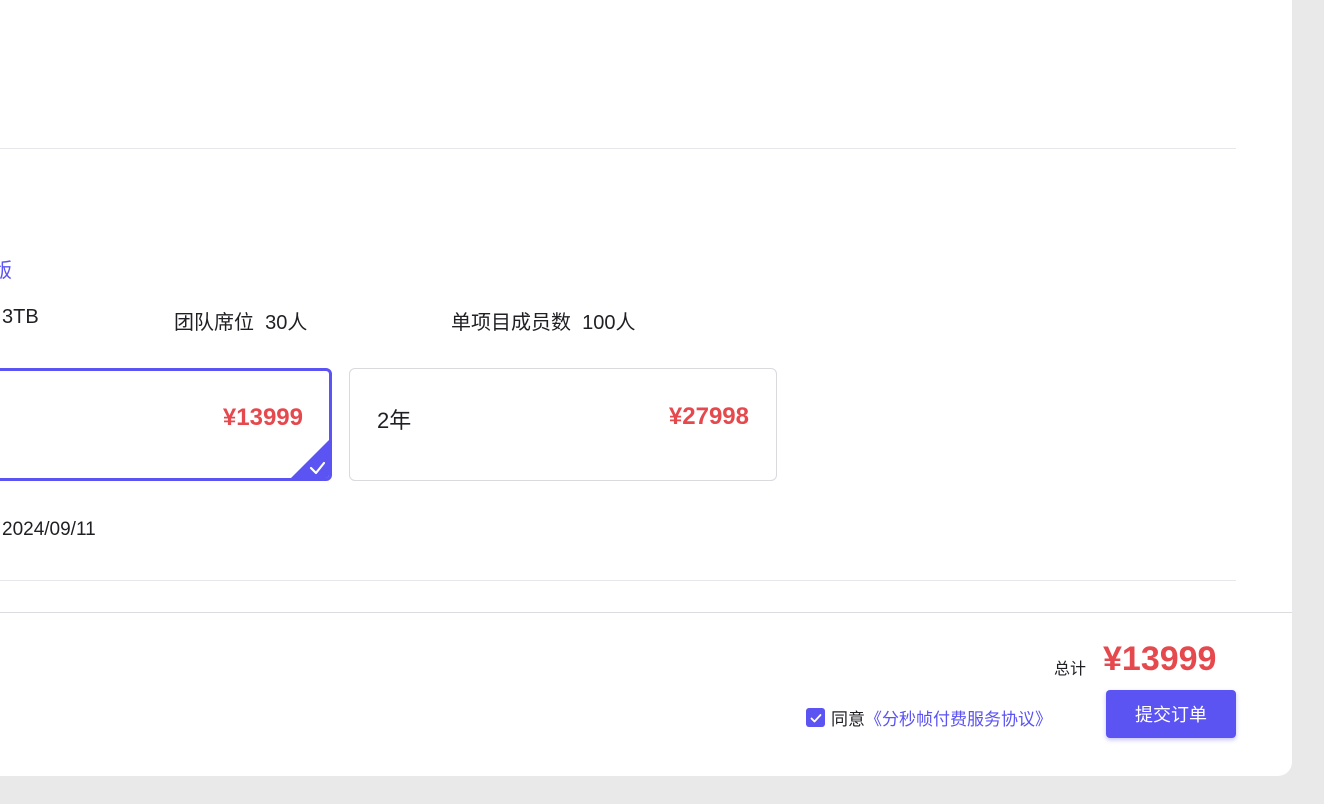 The width and height of the screenshot is (1324, 804). Describe the element at coordinates (394, 420) in the screenshot. I see `duration-label: 2年` at that location.